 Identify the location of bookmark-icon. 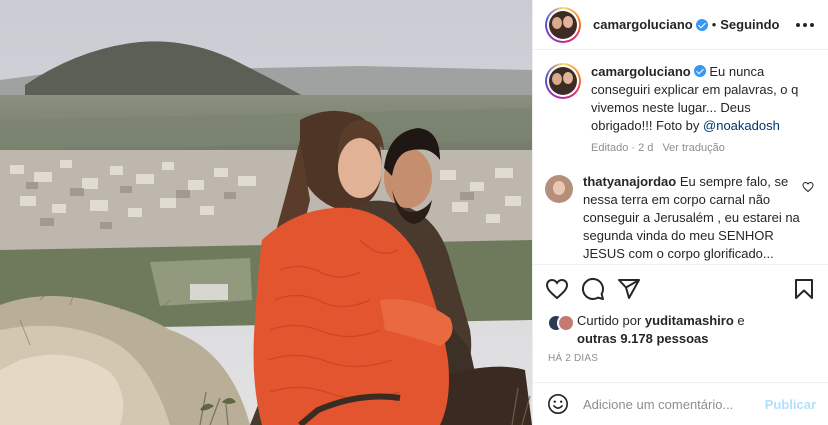
(804, 289).